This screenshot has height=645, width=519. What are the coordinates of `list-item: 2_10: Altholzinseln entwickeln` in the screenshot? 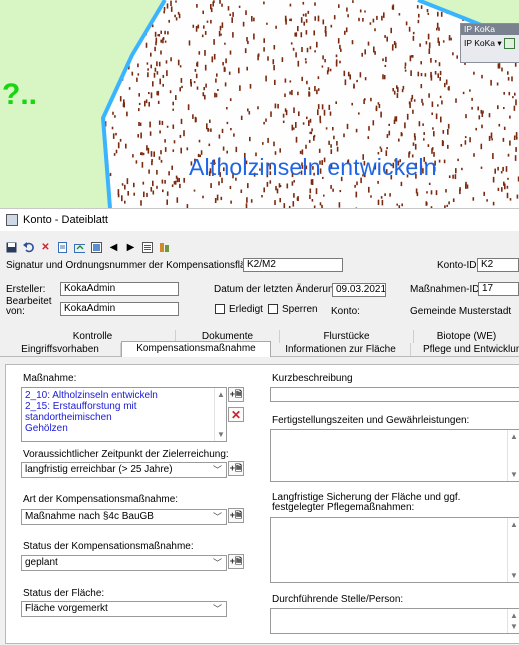 It's located at (118, 395).